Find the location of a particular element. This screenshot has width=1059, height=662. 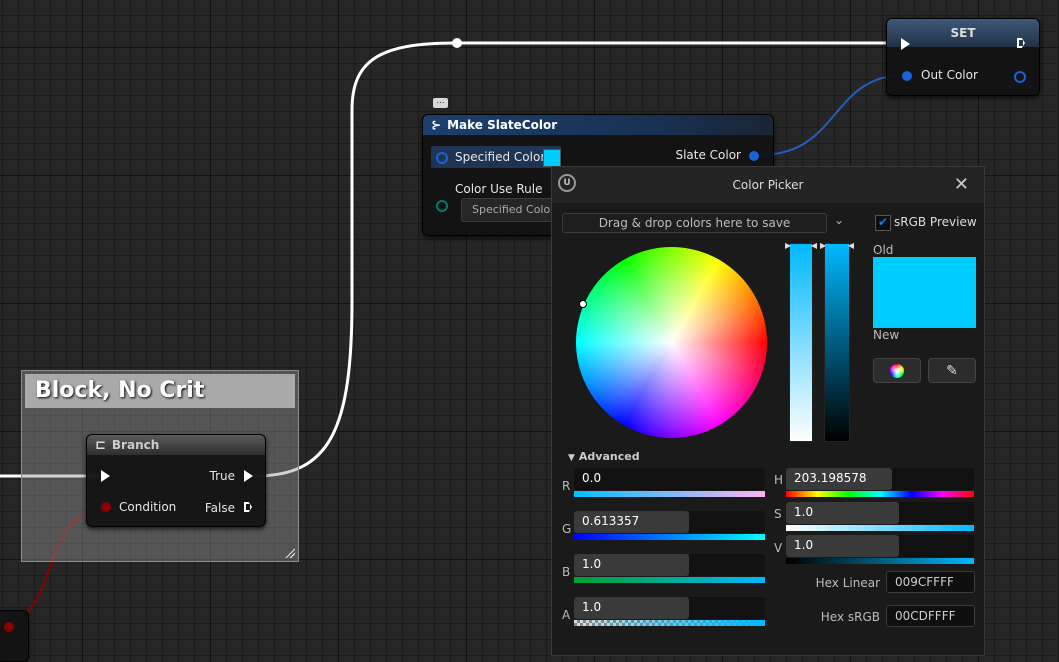

set-exec-input-pin is located at coordinates (905, 44).